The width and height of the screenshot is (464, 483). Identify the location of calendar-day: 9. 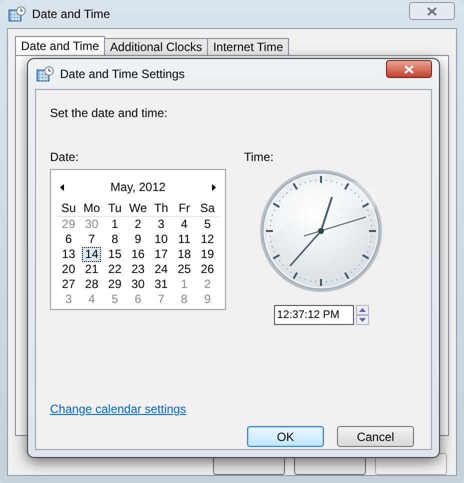
(138, 239).